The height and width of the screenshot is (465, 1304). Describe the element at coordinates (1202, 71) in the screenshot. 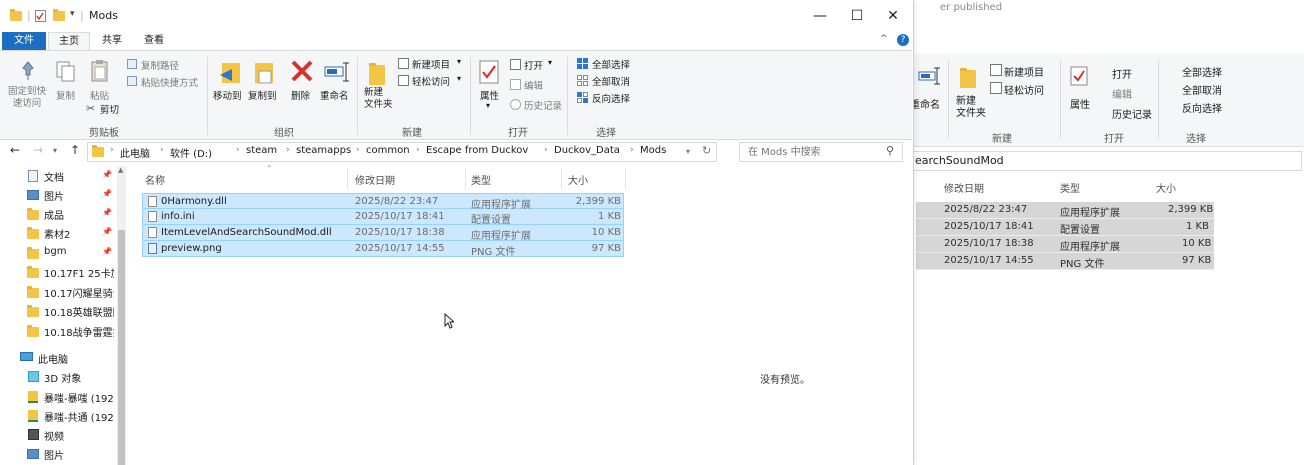

I see `background-select-all-label: 全部选择` at that location.